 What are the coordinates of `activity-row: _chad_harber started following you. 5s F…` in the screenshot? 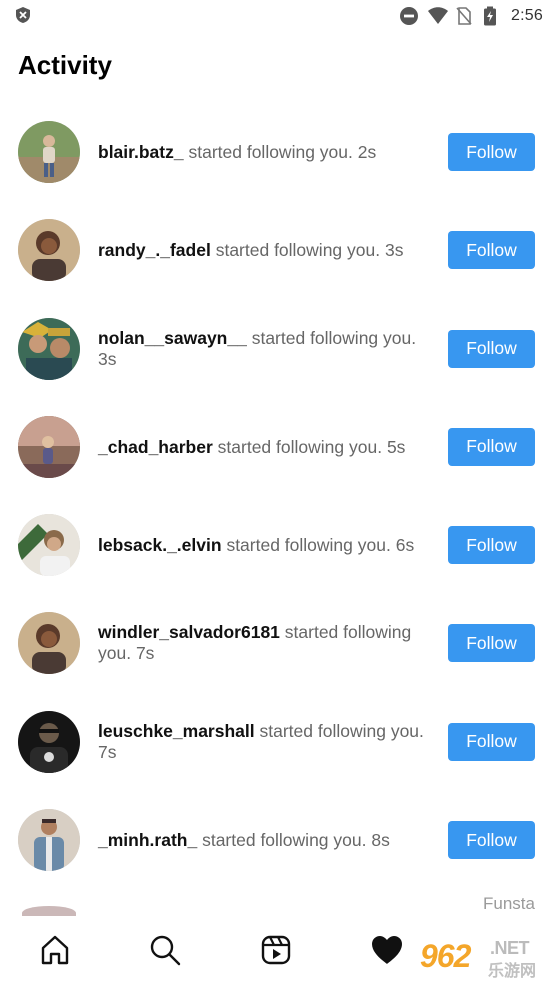 It's located at (276, 448).